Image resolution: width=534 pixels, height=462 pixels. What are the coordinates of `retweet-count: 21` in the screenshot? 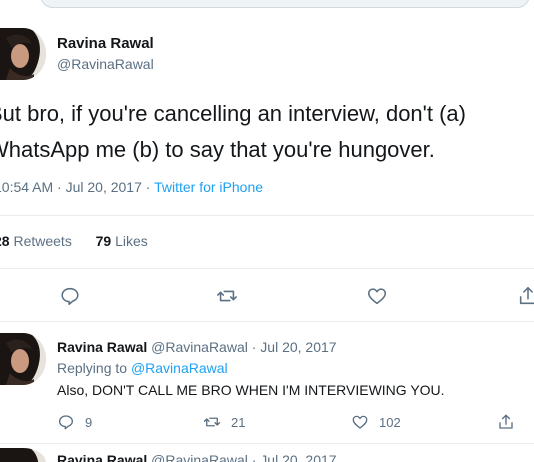 It's located at (238, 422).